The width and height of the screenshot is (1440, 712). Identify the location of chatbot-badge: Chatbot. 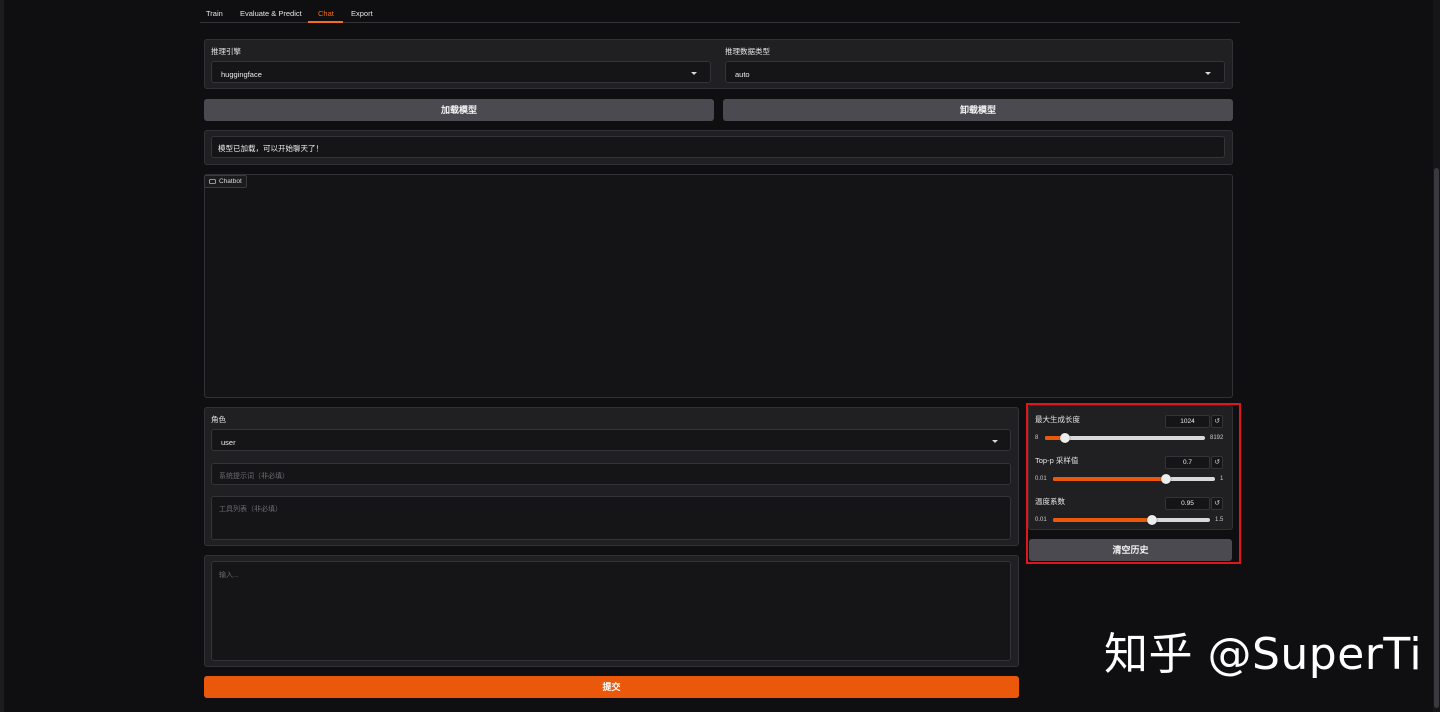
(225, 181).